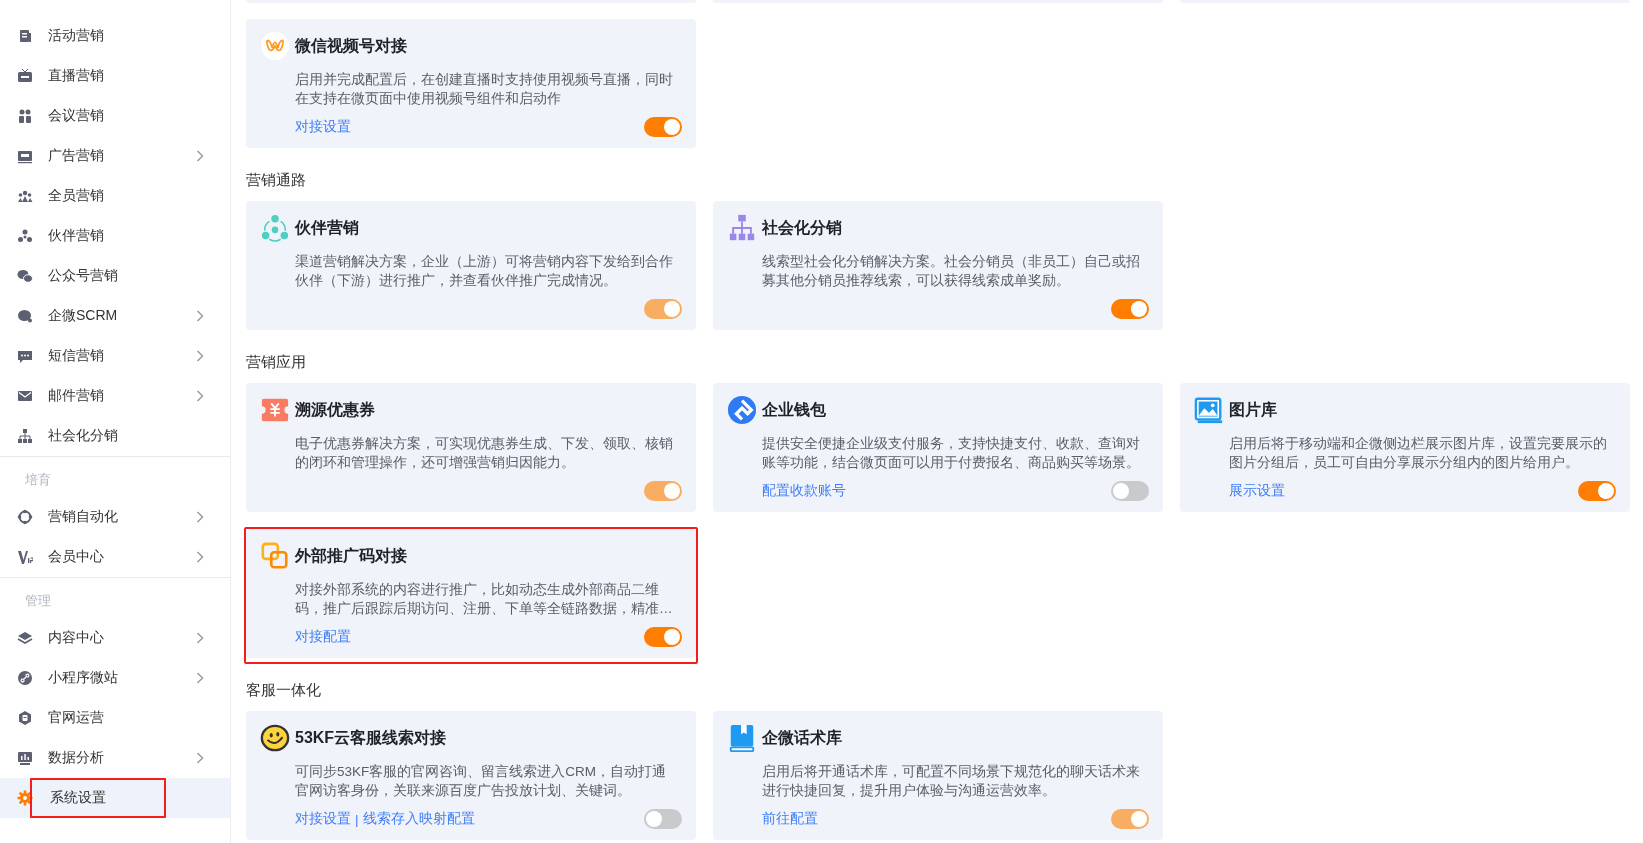 This screenshot has width=1643, height=843. Describe the element at coordinates (115, 638) in the screenshot. I see `sidebar-item: 内容中心` at that location.